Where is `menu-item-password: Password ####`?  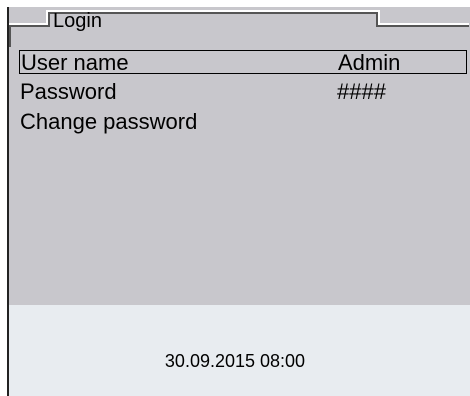 menu-item-password: Password #### is located at coordinates (243, 92).